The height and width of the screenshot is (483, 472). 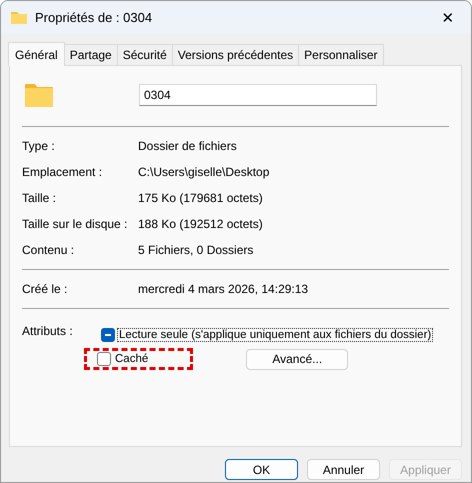 What do you see at coordinates (275, 335) in the screenshot?
I see `checkbox-label: Lecture seule (s'applique uniquement aux fichiers du dossier)` at bounding box center [275, 335].